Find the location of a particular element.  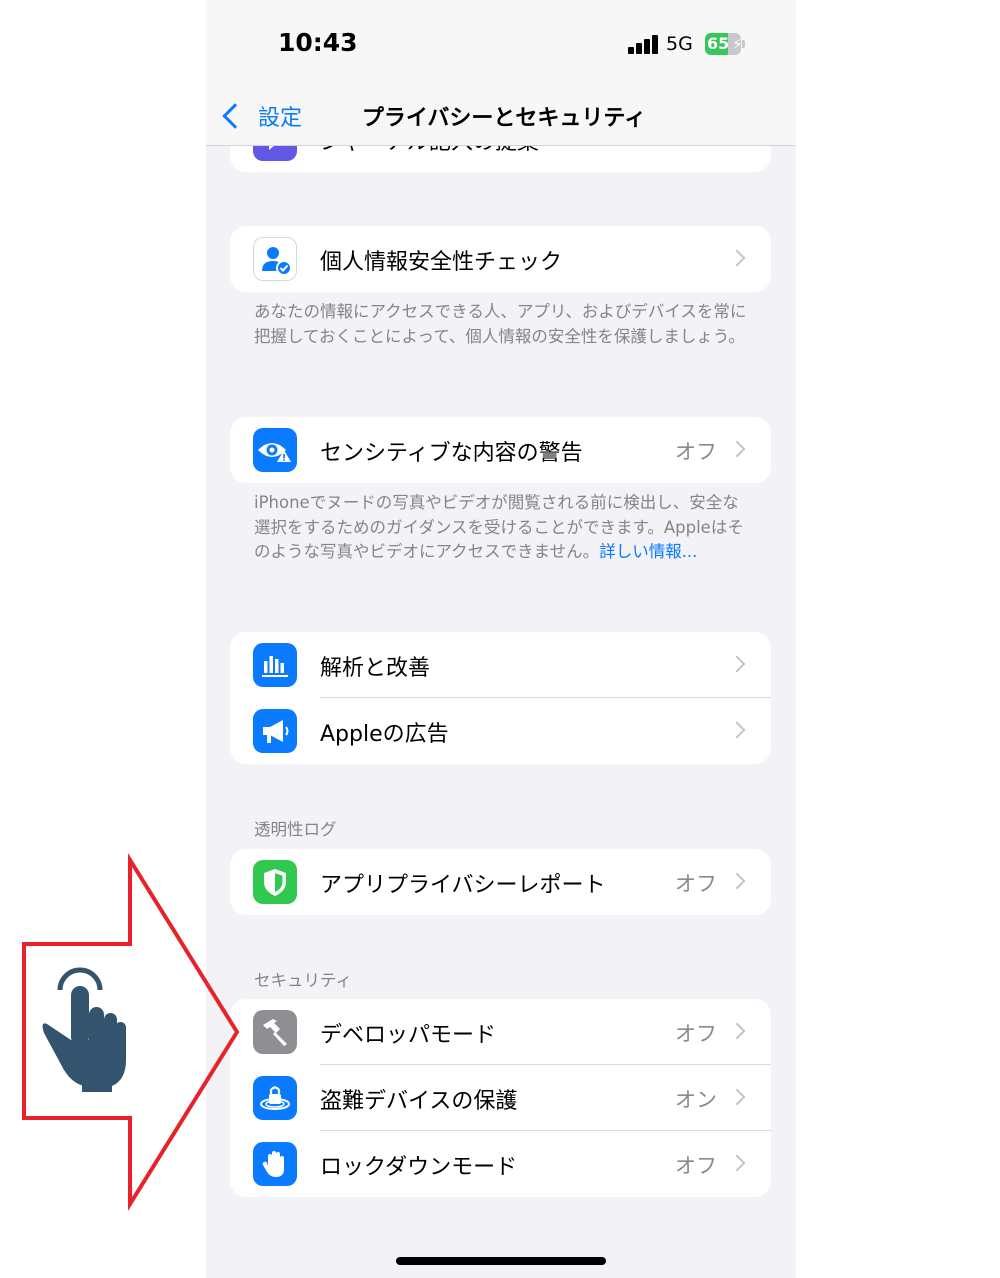

lockdown-mode-row: ロックダウンモード オフ is located at coordinates (500, 1164).